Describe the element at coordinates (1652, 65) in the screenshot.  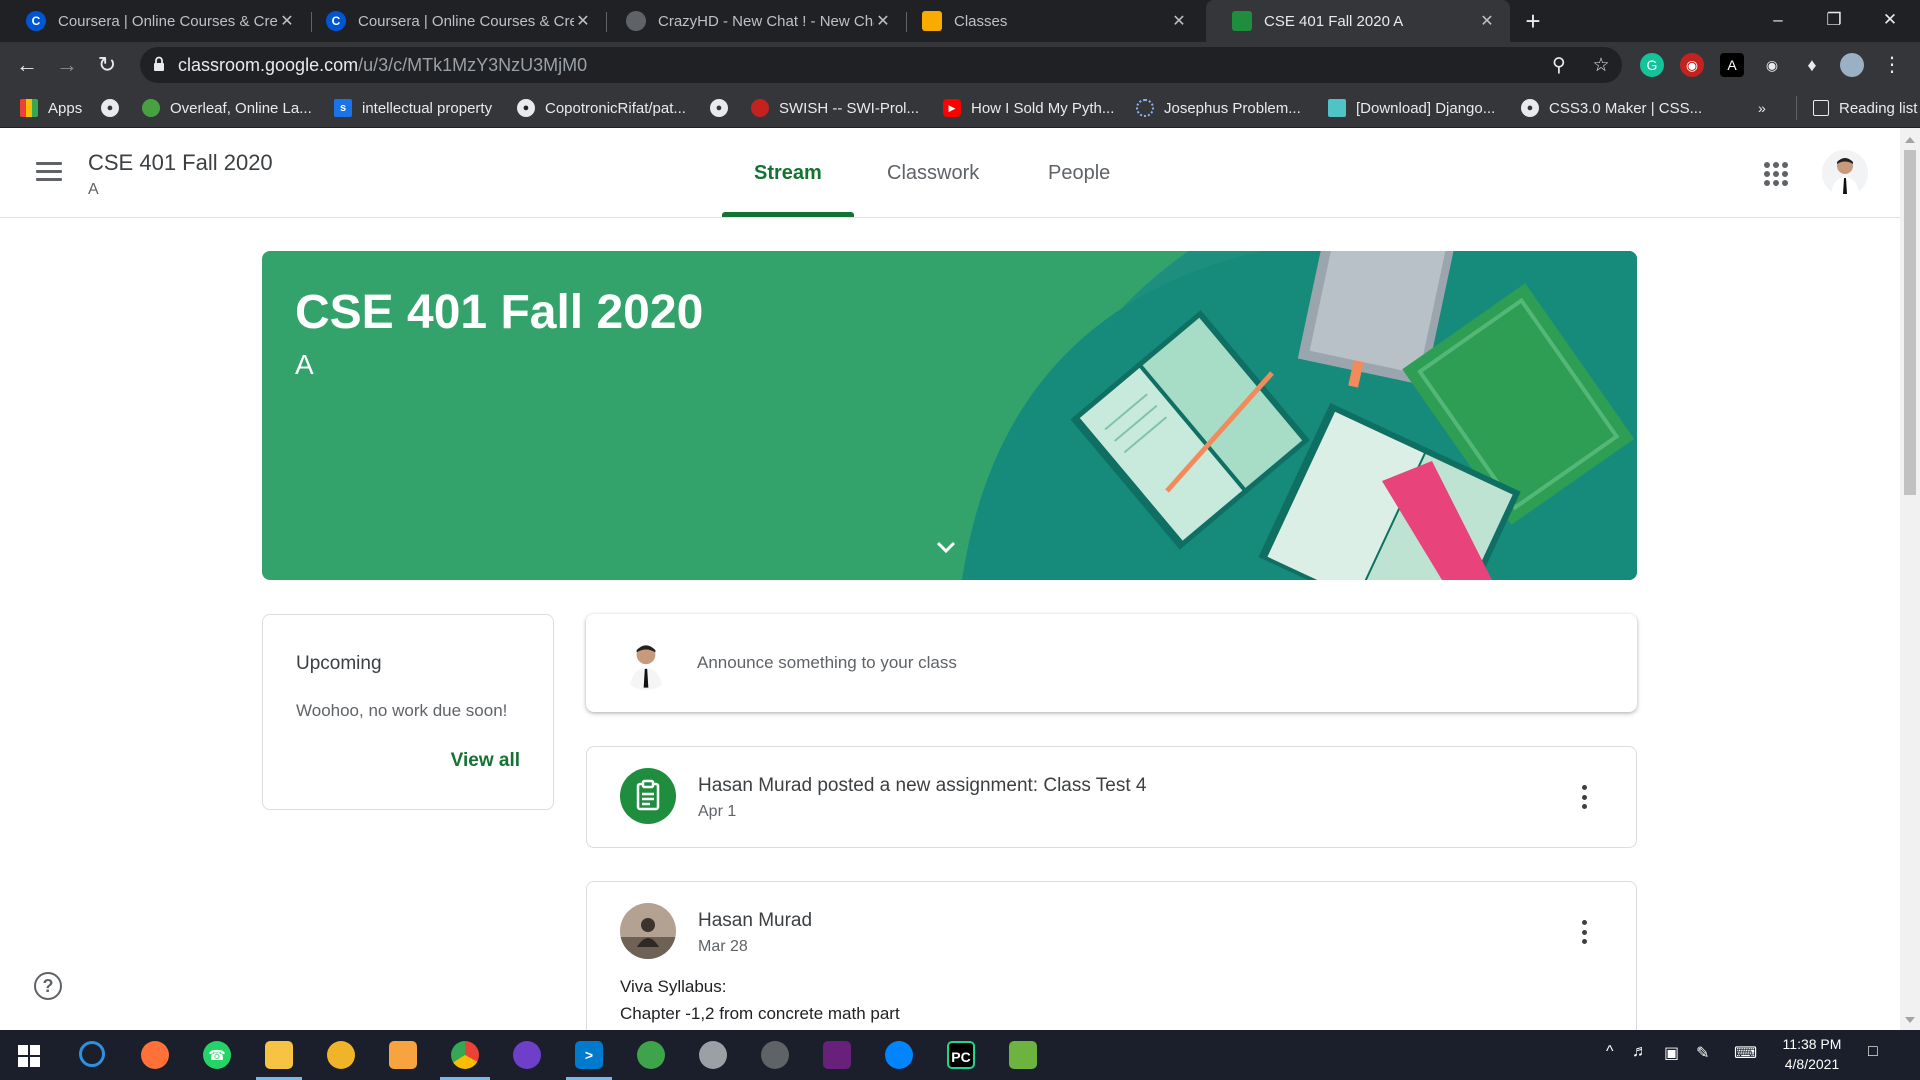
I see `grammarly-icon: G` at that location.